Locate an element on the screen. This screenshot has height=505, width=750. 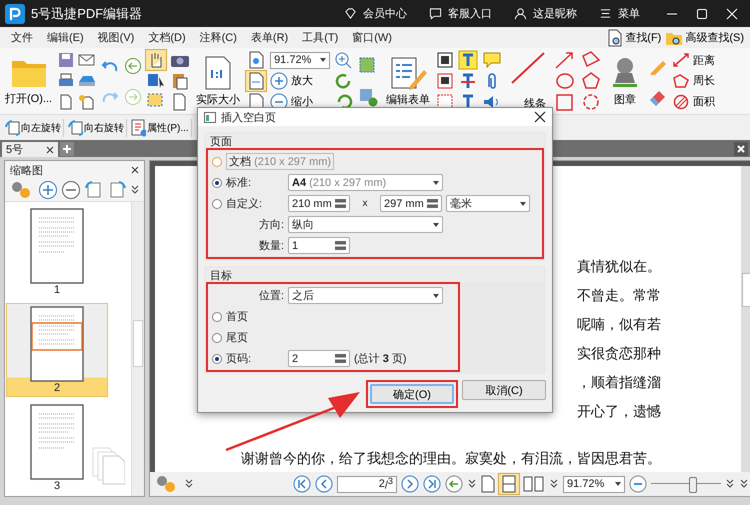
previous-page-icon is located at coordinates (324, 484).